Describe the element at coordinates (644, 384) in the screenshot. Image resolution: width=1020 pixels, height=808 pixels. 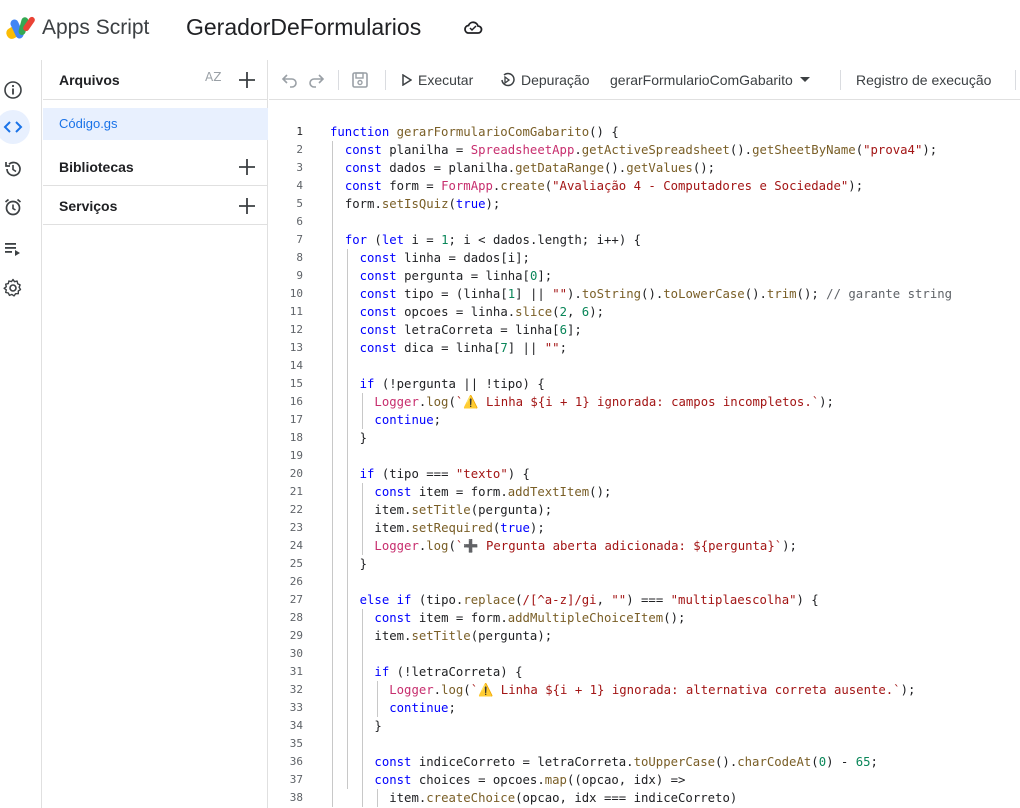
I see `code-line: 15 if (!pergunta || !tipo) {` at that location.